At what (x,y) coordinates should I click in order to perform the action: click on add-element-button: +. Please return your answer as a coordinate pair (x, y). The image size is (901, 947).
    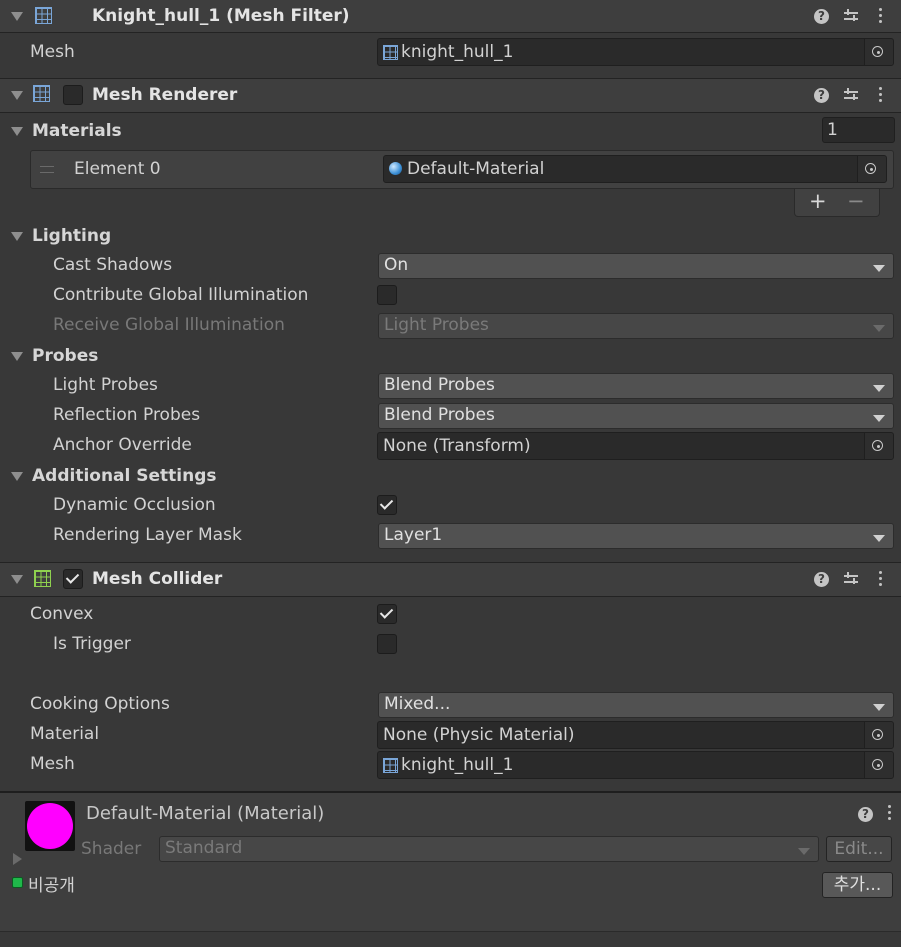
    Looking at the image, I should click on (818, 201).